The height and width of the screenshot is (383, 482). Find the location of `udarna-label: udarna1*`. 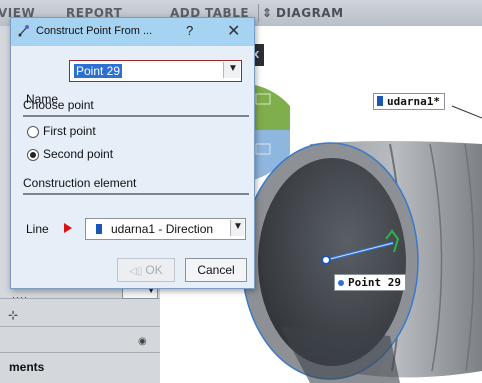

udarna-label: udarna1* is located at coordinates (409, 101).